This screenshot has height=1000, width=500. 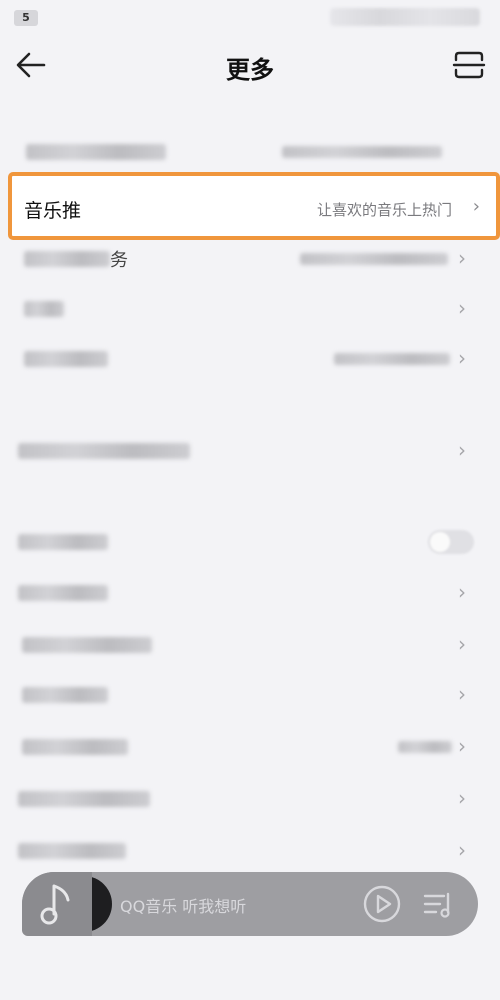 I want to click on play-icon, so click(x=382, y=904).